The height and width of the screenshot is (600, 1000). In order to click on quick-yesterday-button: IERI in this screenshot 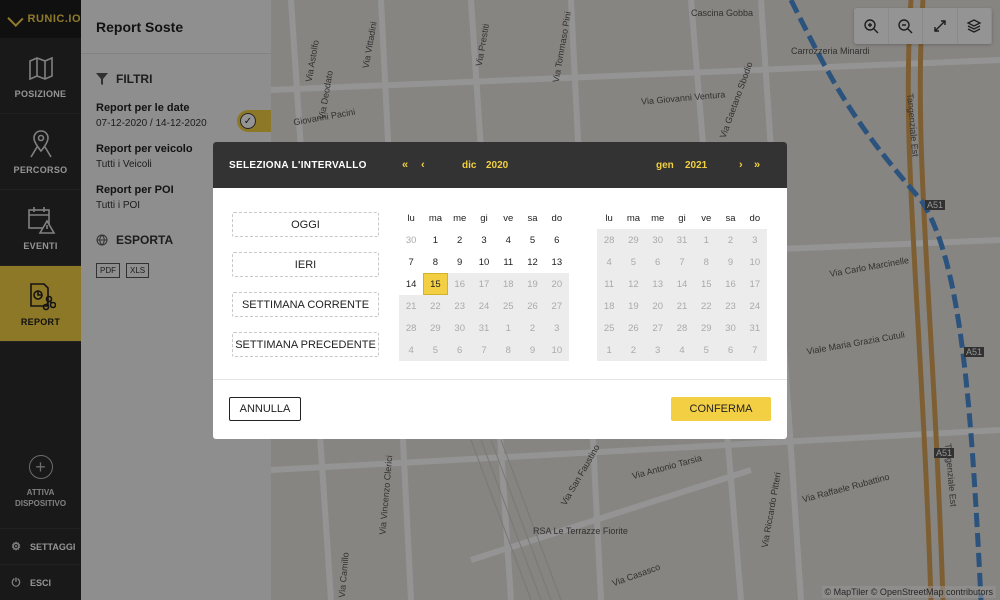, I will do `click(305, 264)`.